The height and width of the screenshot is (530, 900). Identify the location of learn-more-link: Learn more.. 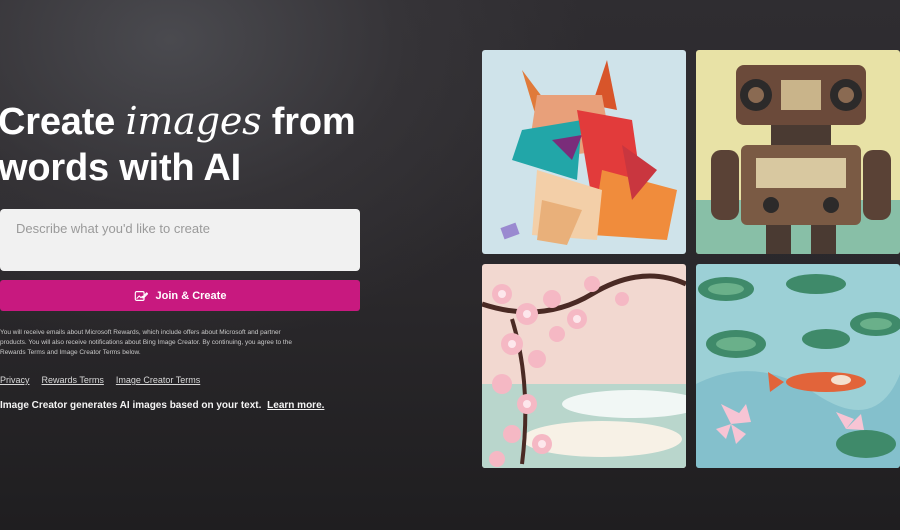
(295, 405).